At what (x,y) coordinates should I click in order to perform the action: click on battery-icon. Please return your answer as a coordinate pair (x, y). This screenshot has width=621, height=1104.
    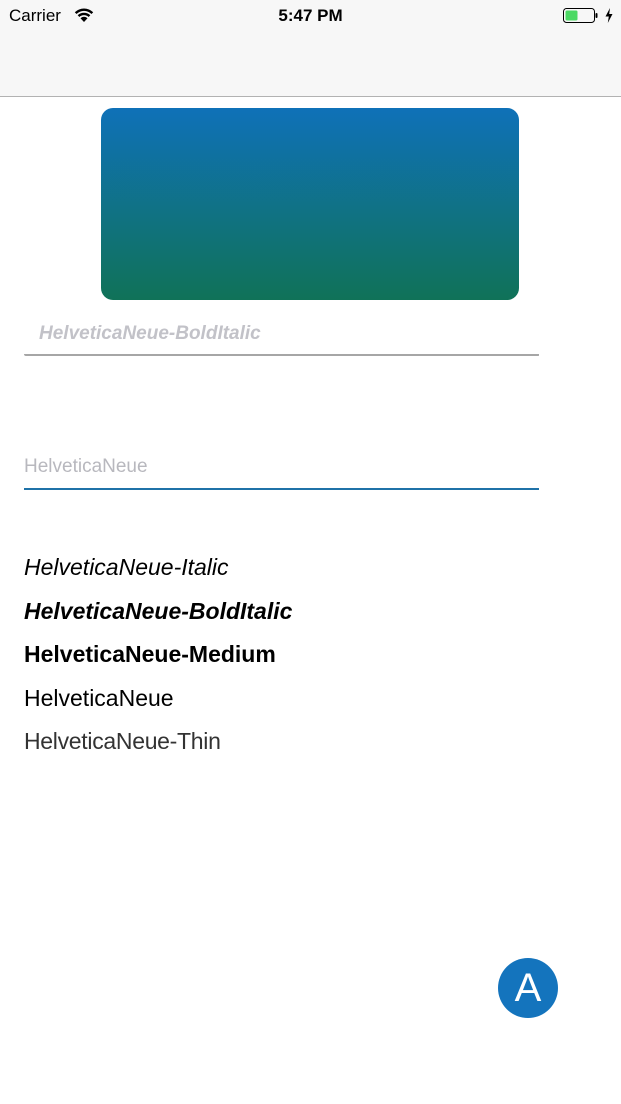
    Looking at the image, I should click on (580, 15).